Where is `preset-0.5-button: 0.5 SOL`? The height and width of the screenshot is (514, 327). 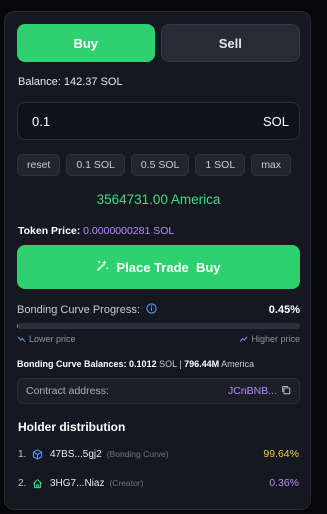 preset-0.5-button: 0.5 SOL is located at coordinates (160, 165).